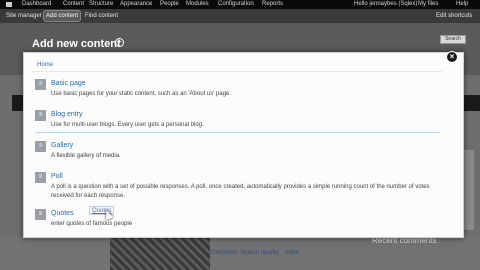  What do you see at coordinates (292, 253) in the screenshot?
I see `more-link: more` at bounding box center [292, 253].